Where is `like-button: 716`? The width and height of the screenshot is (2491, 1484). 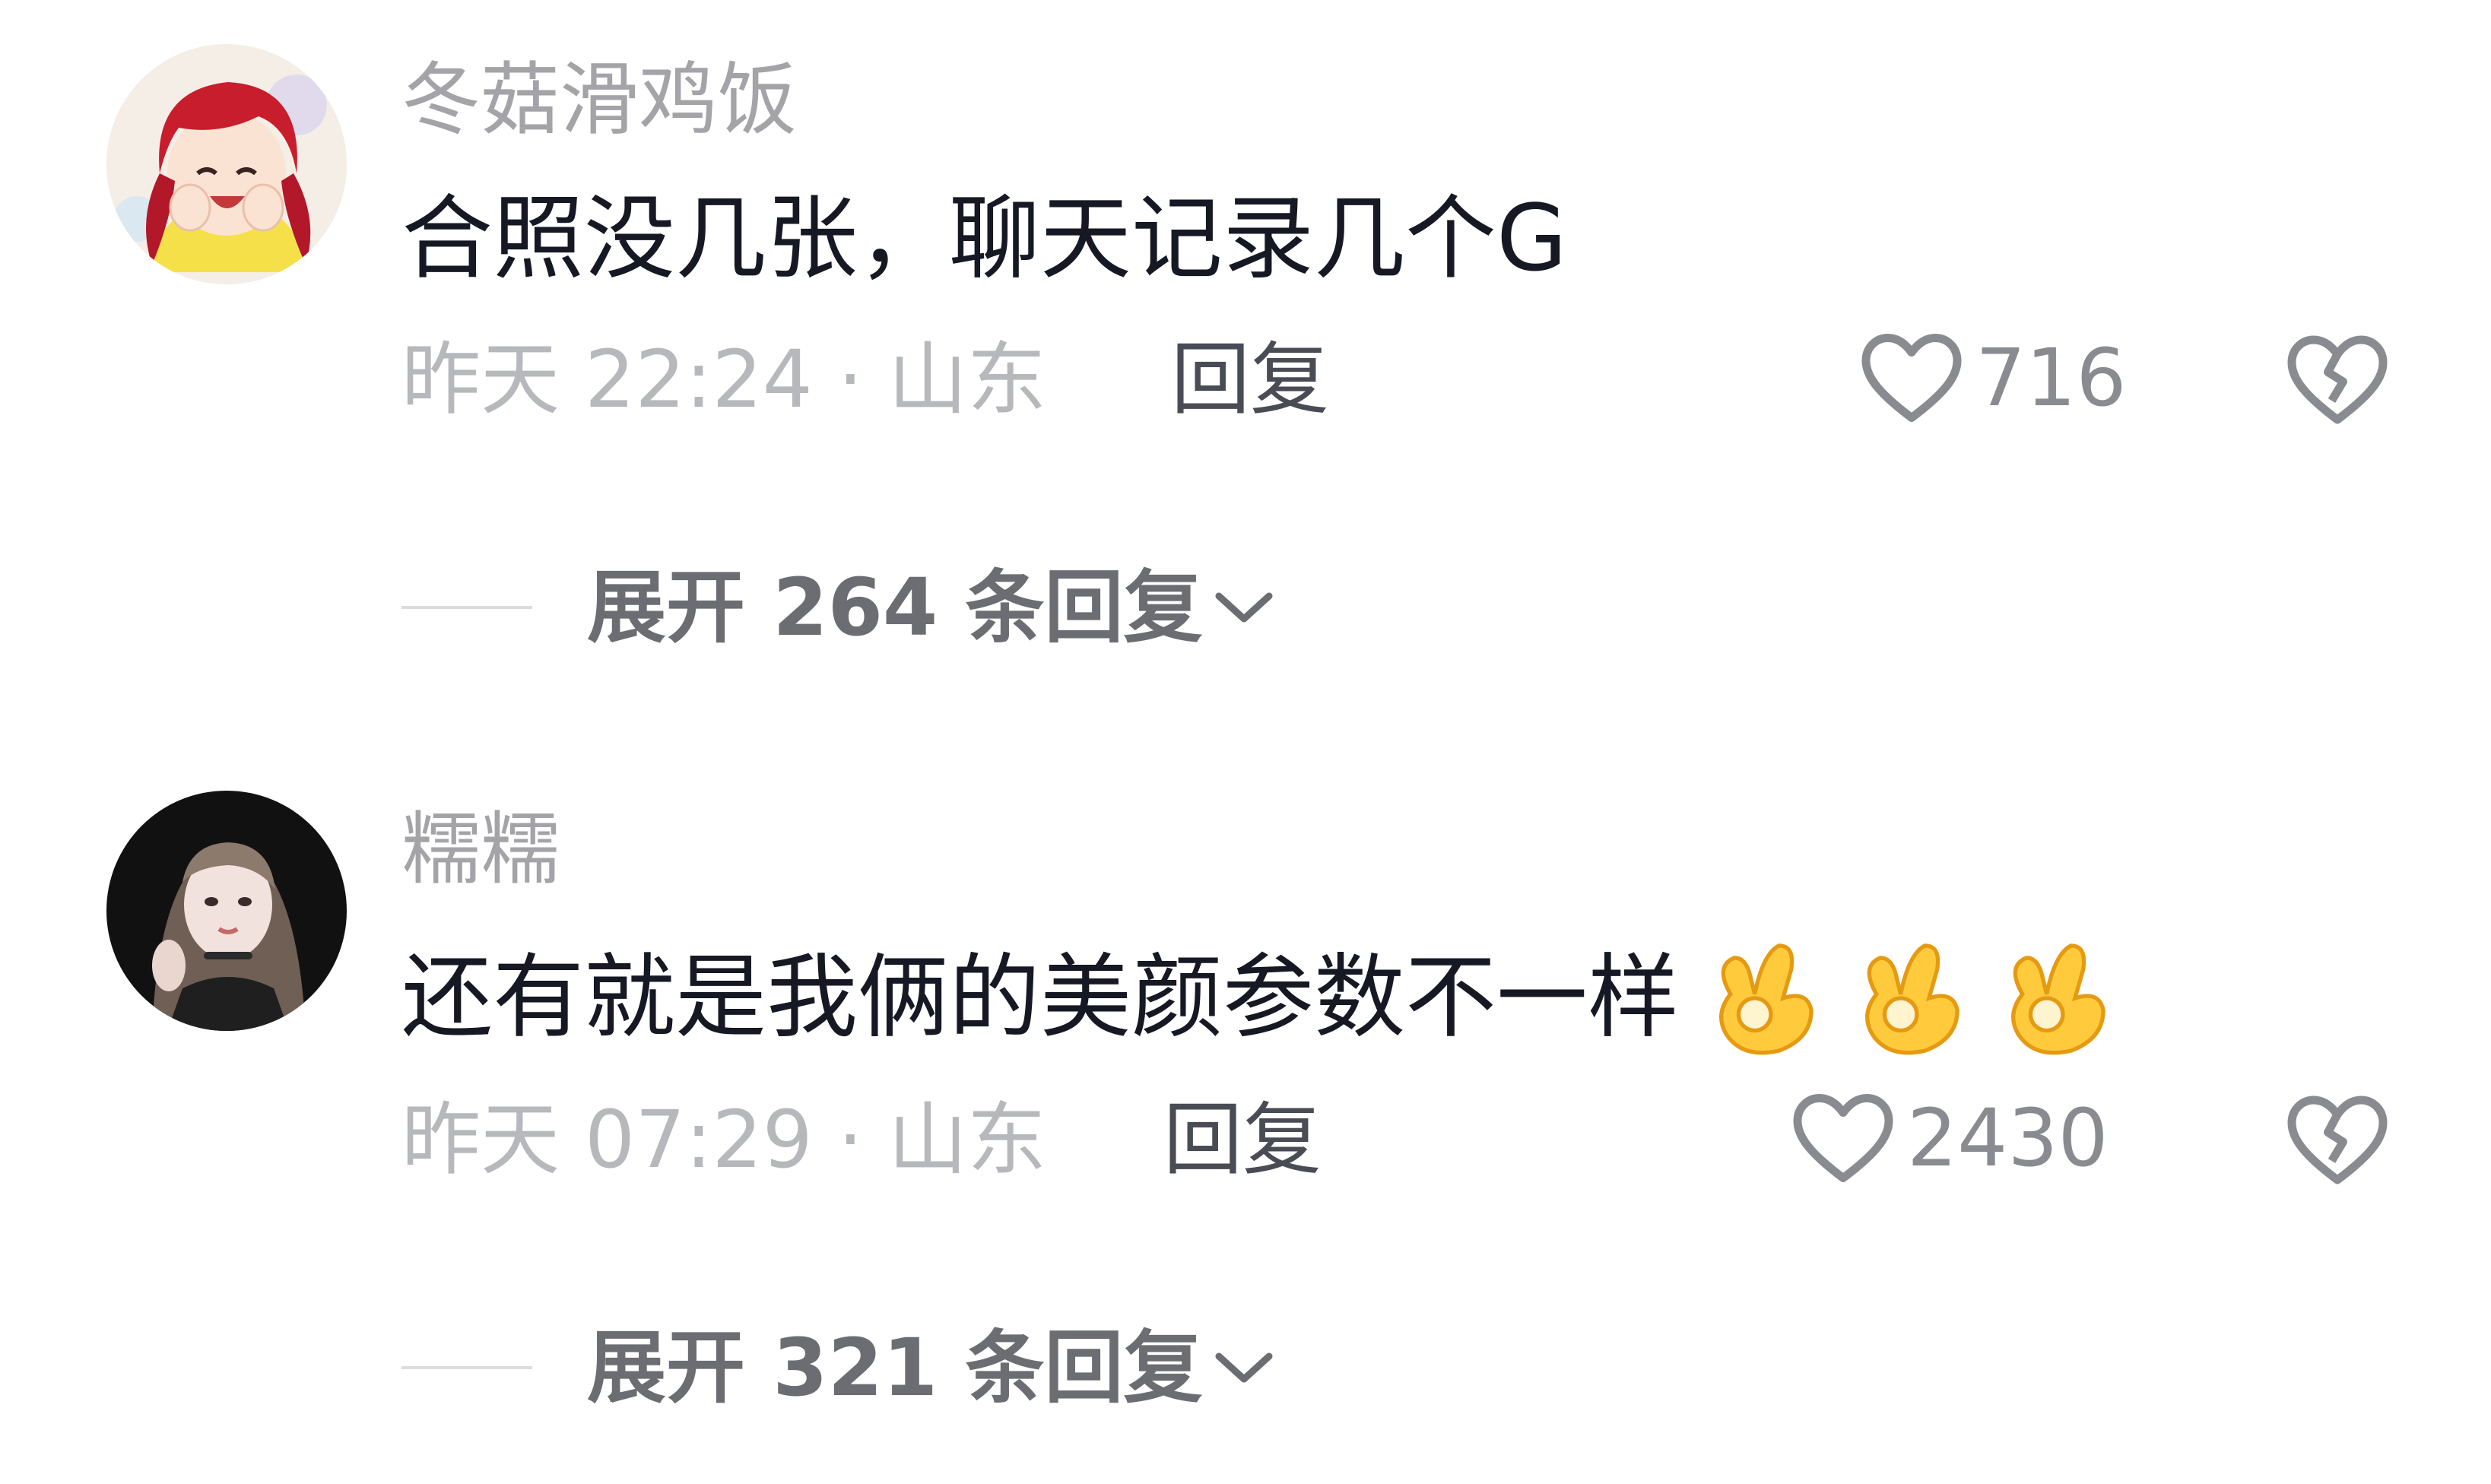
like-button: 716 is located at coordinates (1992, 377).